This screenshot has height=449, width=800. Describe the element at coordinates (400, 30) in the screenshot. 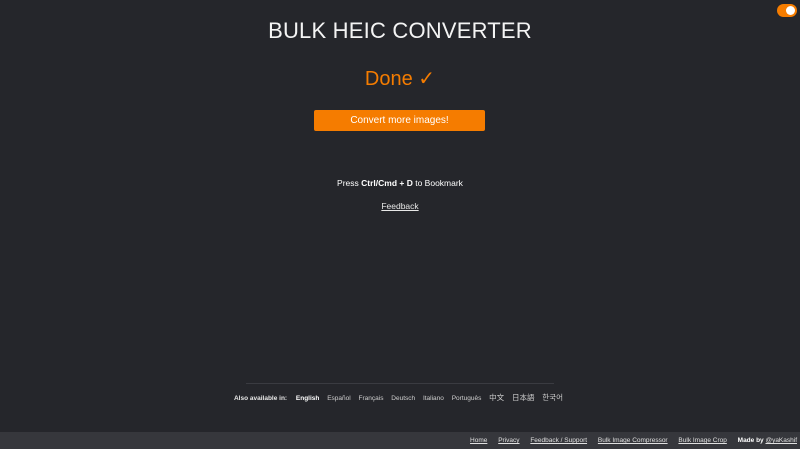

I see `page-title: BULK HEIC CONVERTER` at that location.